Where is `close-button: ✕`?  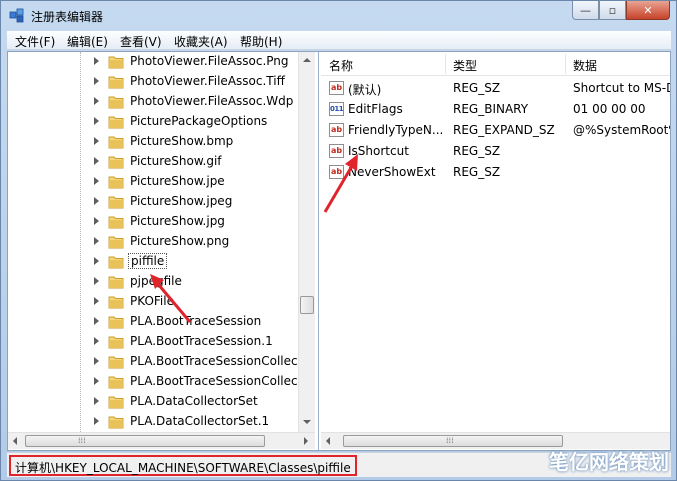 close-button: ✕ is located at coordinates (648, 10).